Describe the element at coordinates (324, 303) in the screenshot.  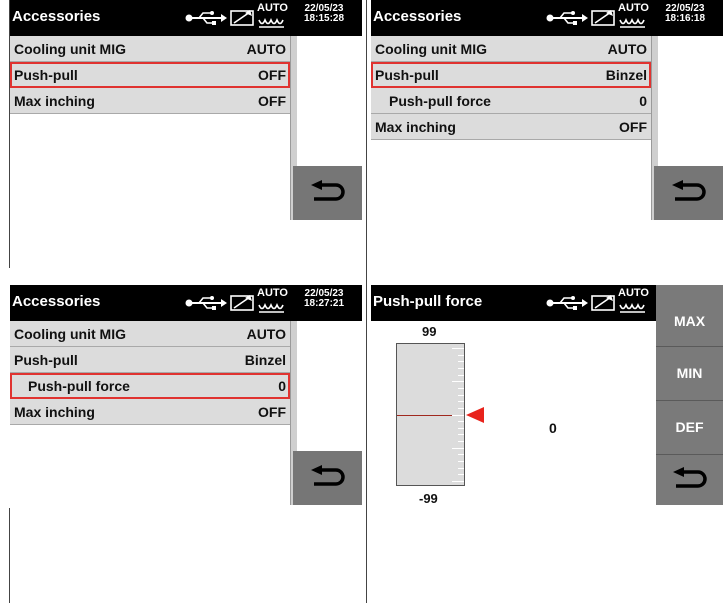
I see `time: 18:27:21` at that location.